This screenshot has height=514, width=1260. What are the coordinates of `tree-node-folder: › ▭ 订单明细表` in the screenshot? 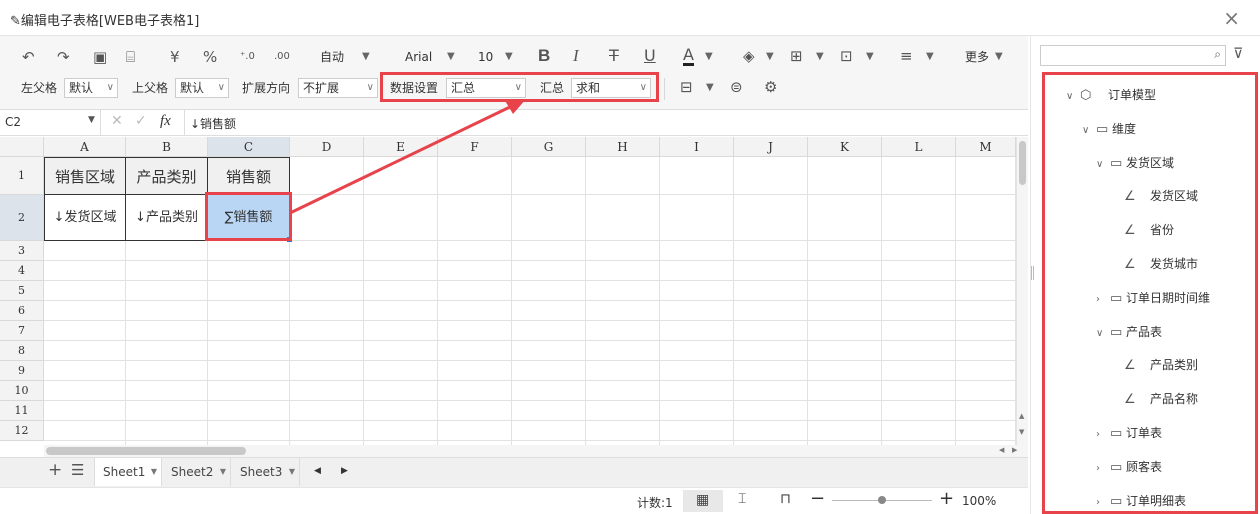 It's located at (1141, 502).